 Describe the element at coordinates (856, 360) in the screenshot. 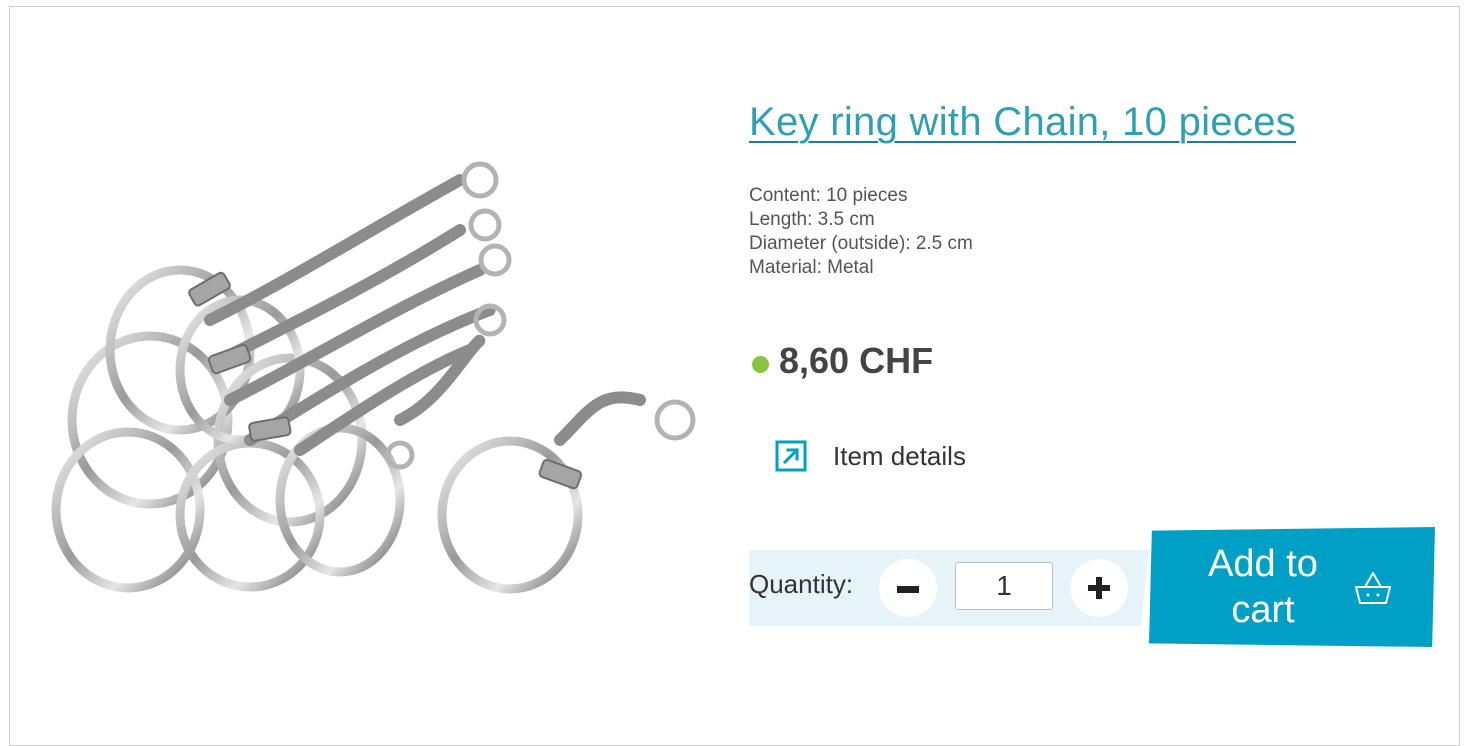

I see `price: 8,60 CHF` at that location.